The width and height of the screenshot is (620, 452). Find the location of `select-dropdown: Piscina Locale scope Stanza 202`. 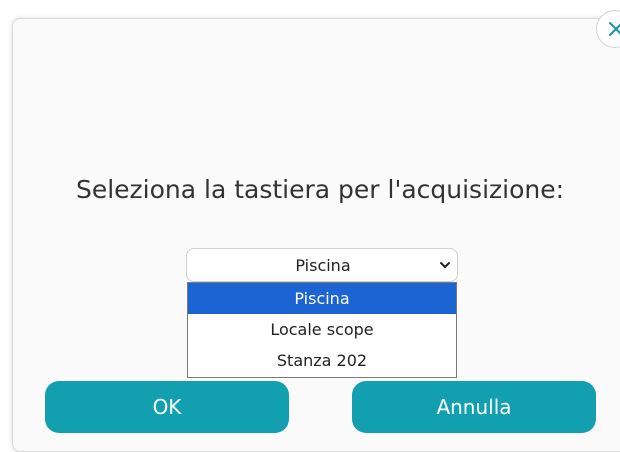

select-dropdown: Piscina Locale scope Stanza 202 is located at coordinates (322, 330).